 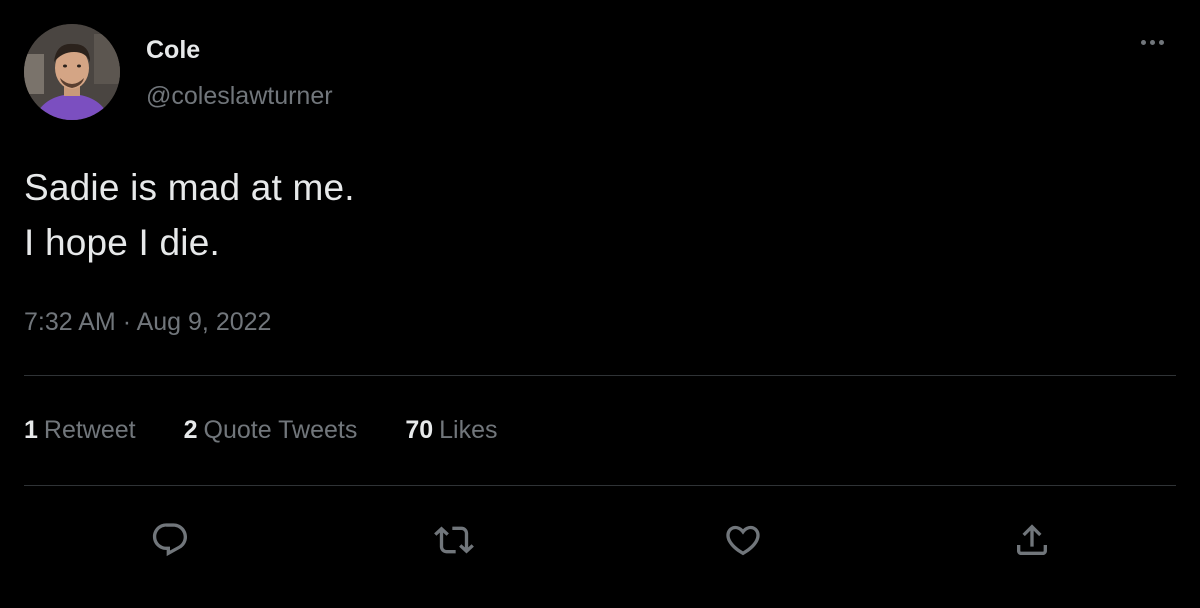 I want to click on like-button, so click(x=743, y=540).